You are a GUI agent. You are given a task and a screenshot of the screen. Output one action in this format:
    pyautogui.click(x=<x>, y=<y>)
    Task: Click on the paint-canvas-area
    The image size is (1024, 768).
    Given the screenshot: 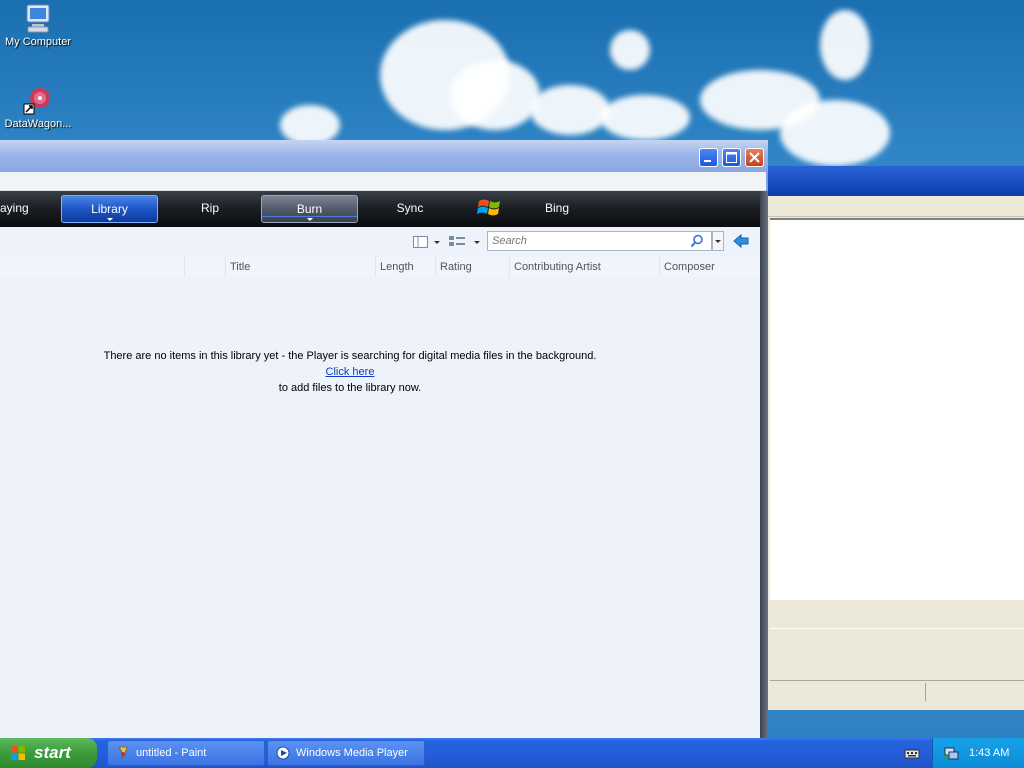 What is the action you would take?
    pyautogui.click(x=897, y=409)
    